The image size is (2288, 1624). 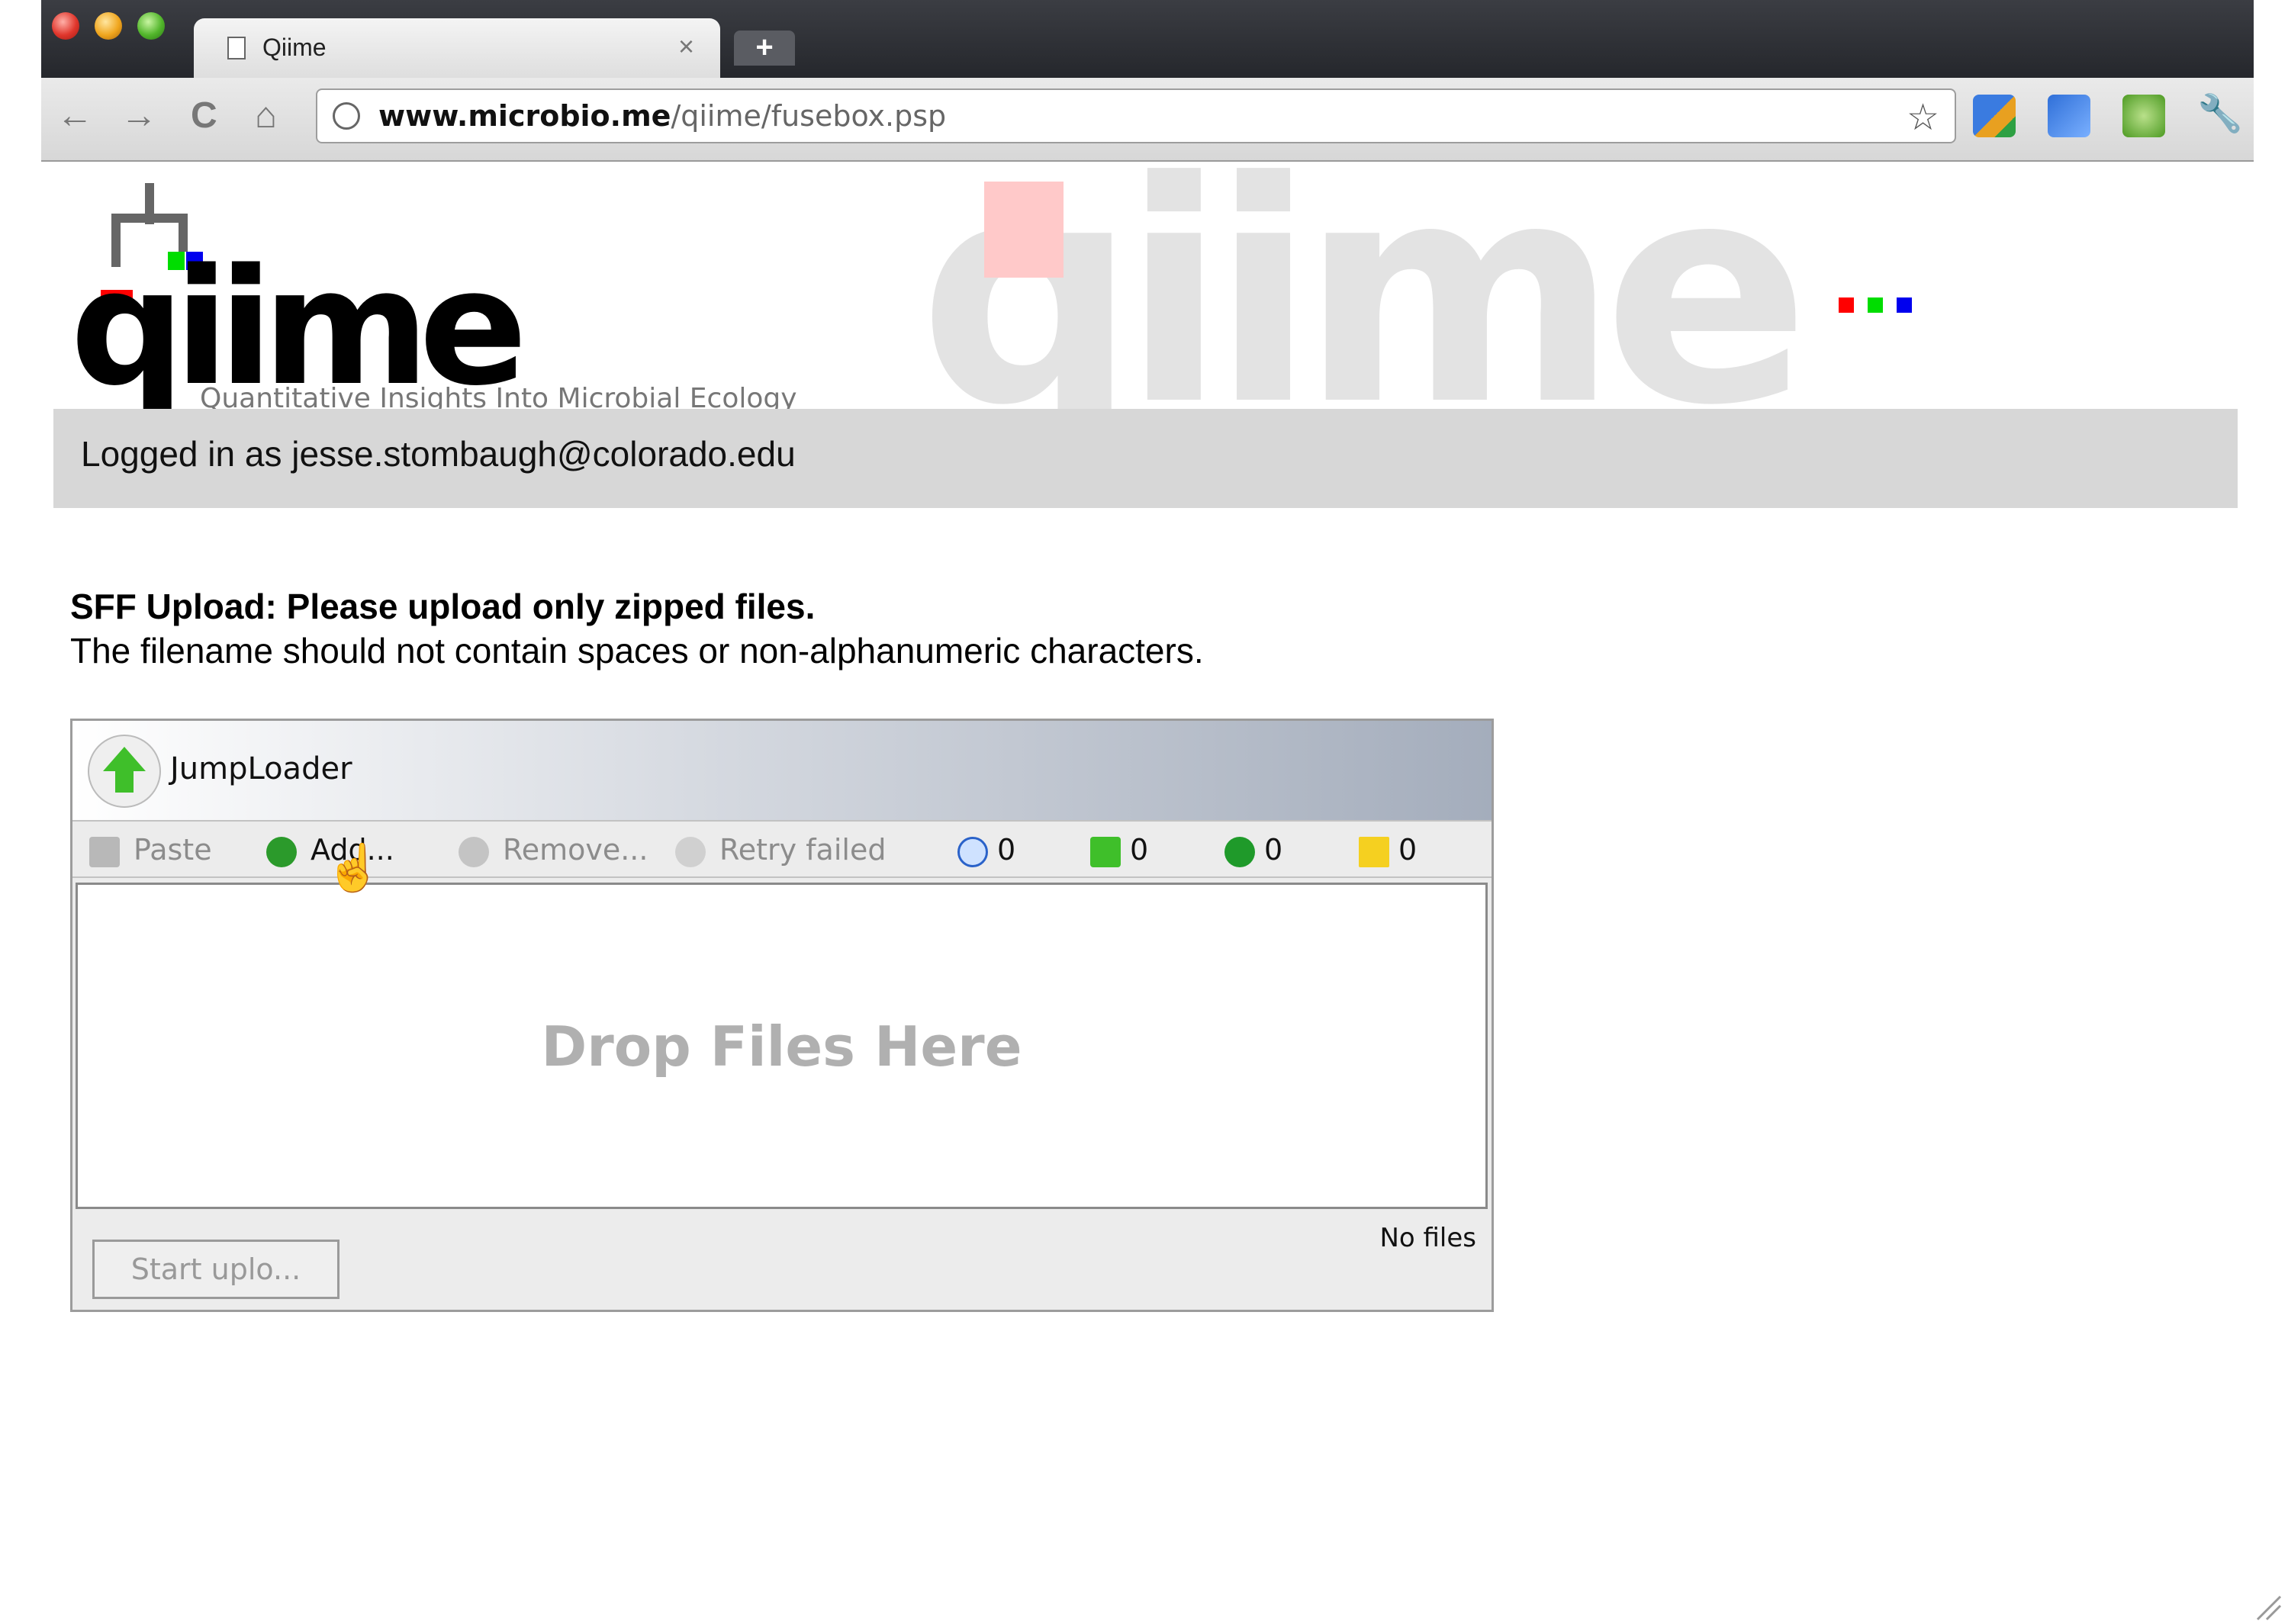 What do you see at coordinates (1995, 116) in the screenshot?
I see `google-extension-icon` at bounding box center [1995, 116].